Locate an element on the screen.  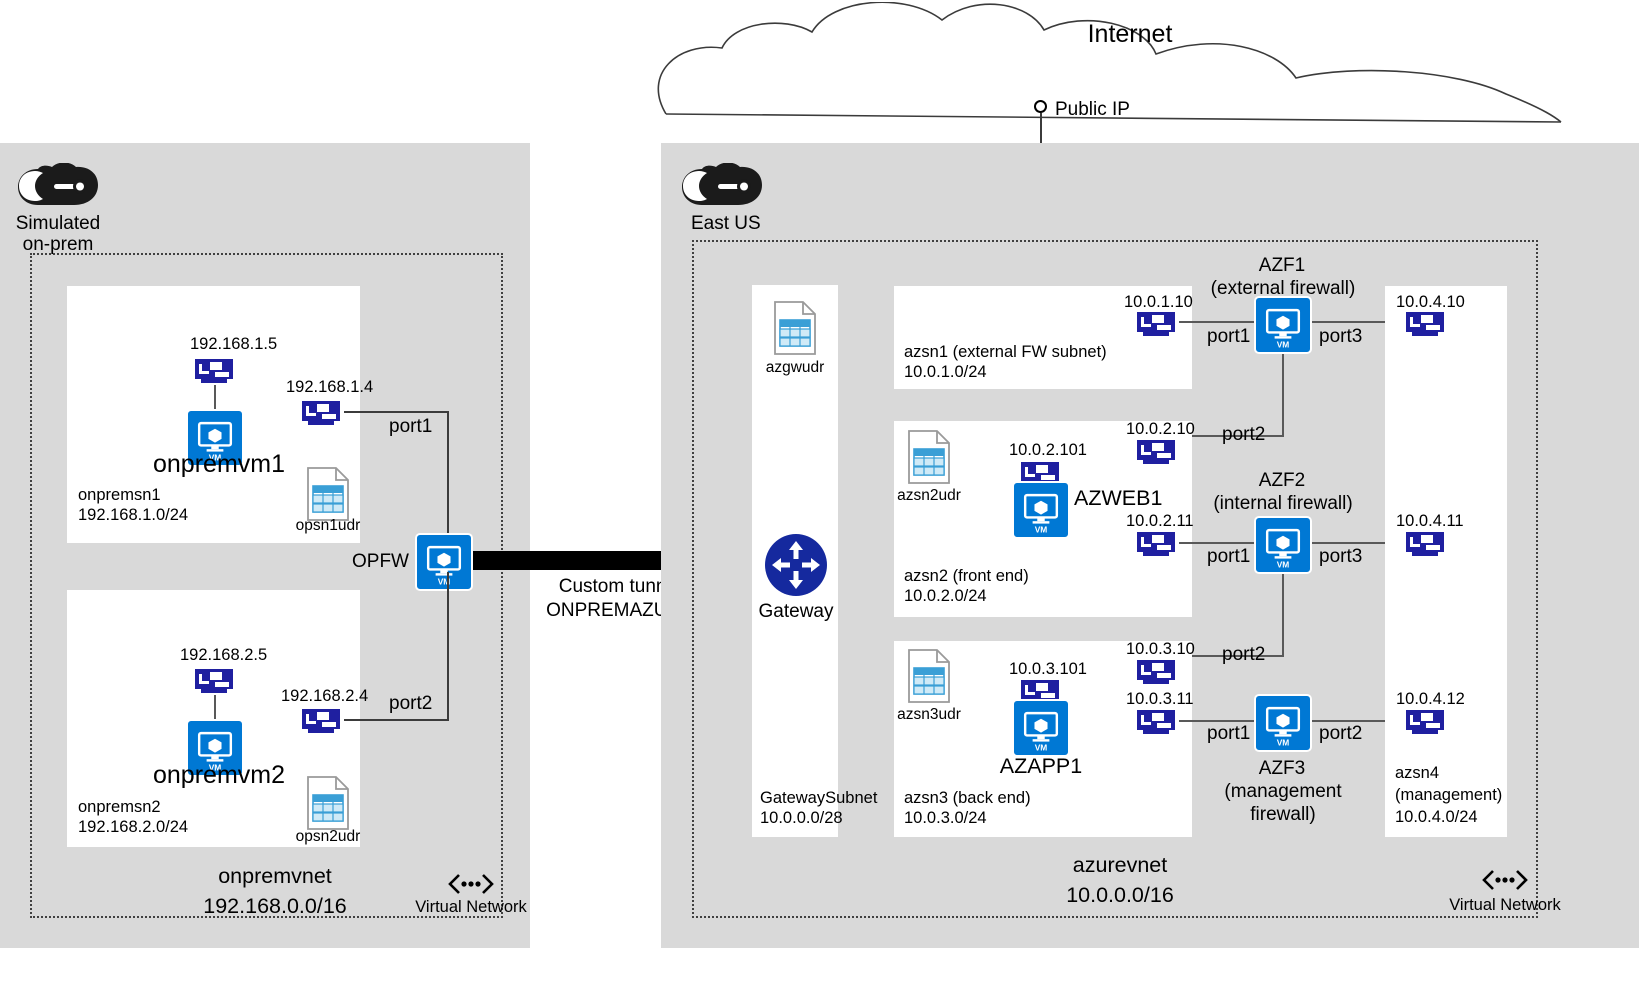
firewall-role-azf2: (internal firewall) is located at coordinates (1283, 503).